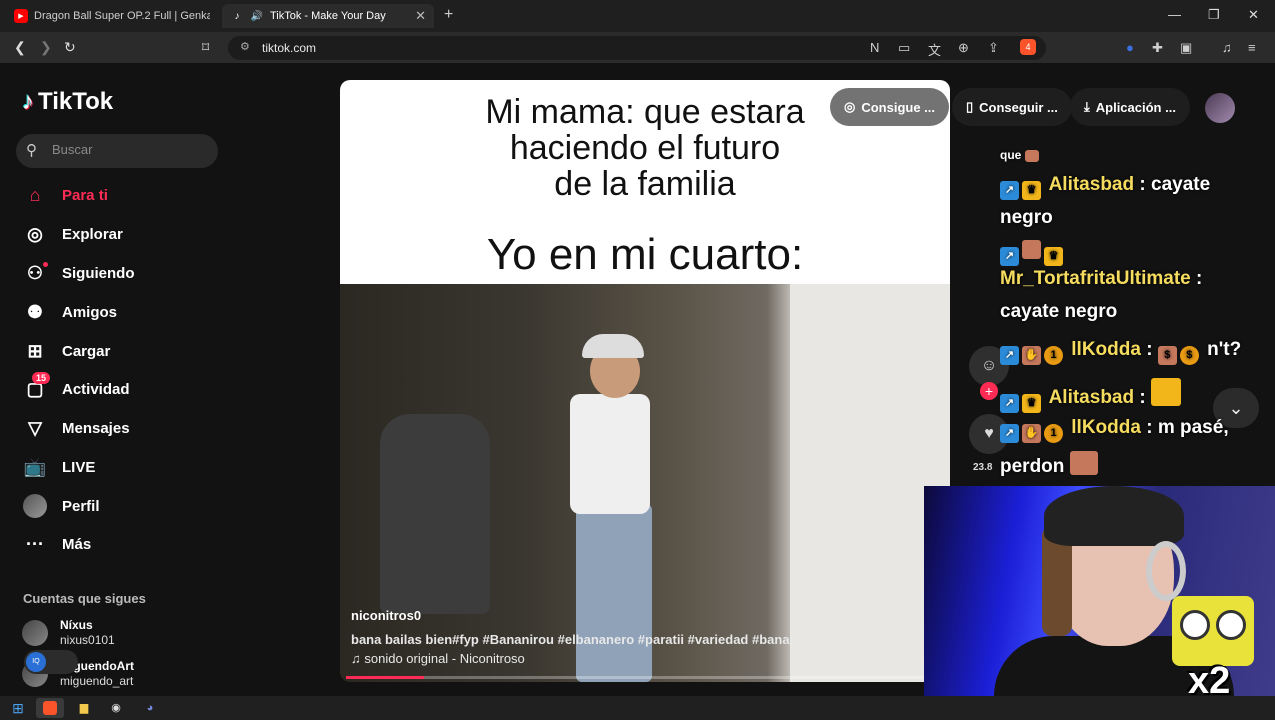  I want to click on coin-badge-icon: 1, so click(1053, 355).